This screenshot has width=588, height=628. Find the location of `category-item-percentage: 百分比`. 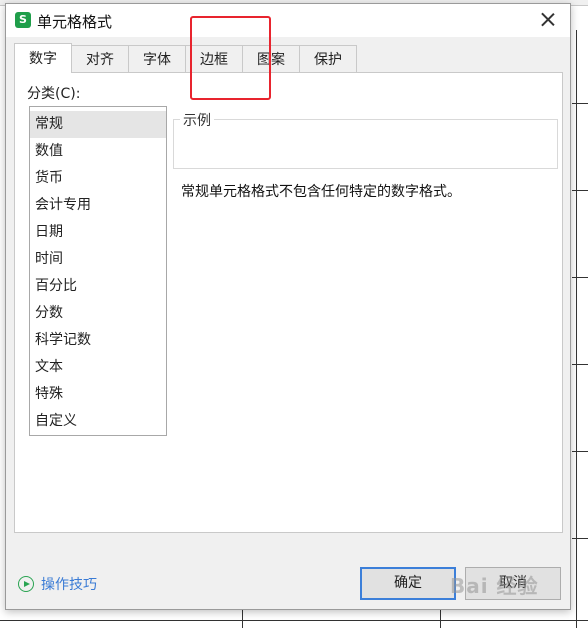

category-item-percentage: 百分比 is located at coordinates (98, 286).